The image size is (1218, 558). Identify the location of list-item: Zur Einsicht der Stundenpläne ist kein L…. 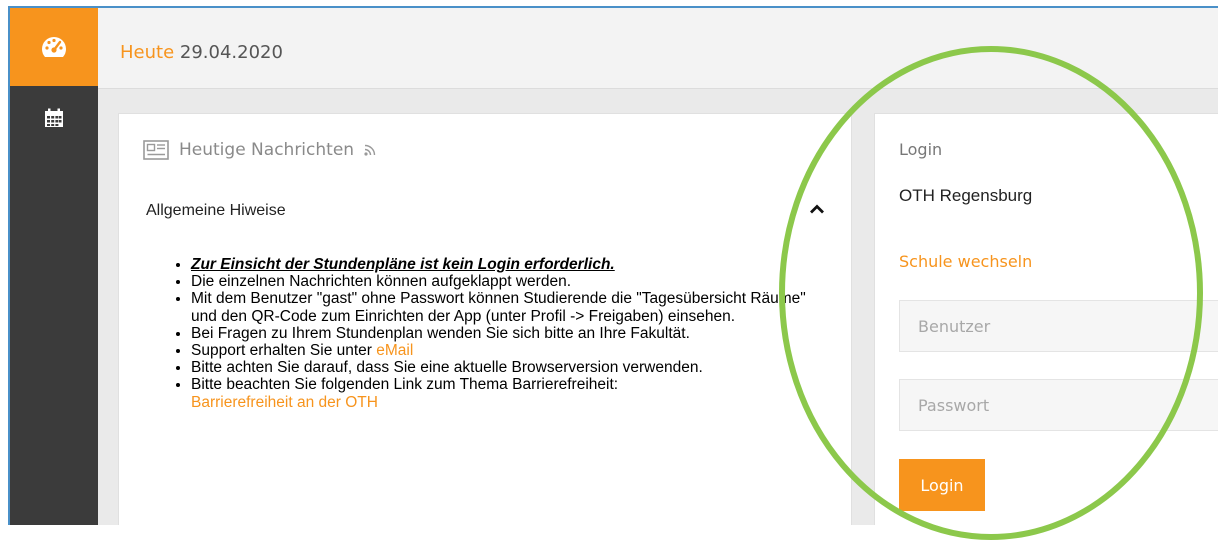
(511, 264).